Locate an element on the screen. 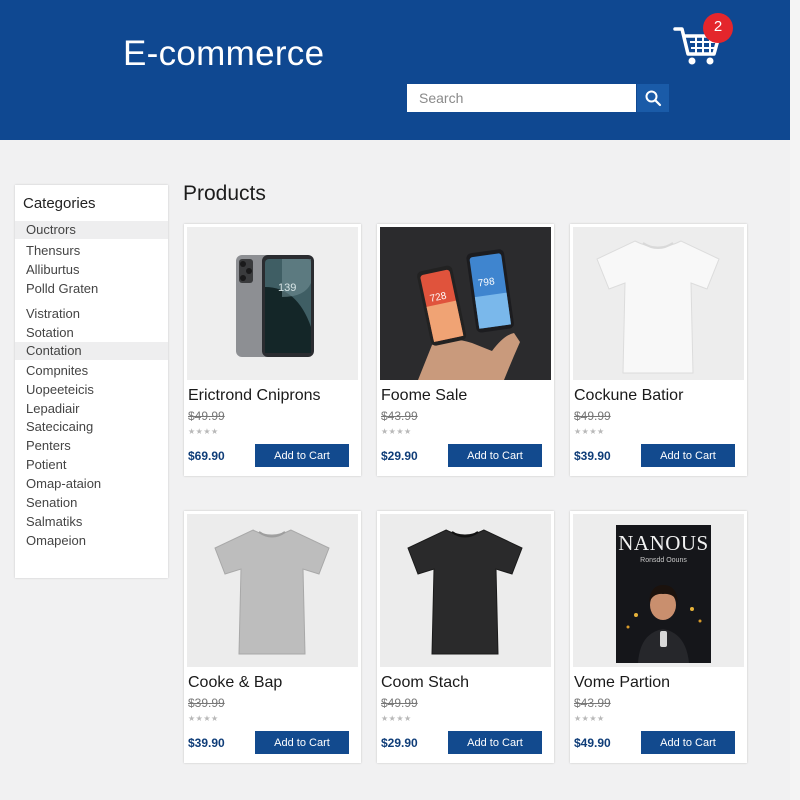 This screenshot has height=800, width=800. category-item: Potient is located at coordinates (91, 465).